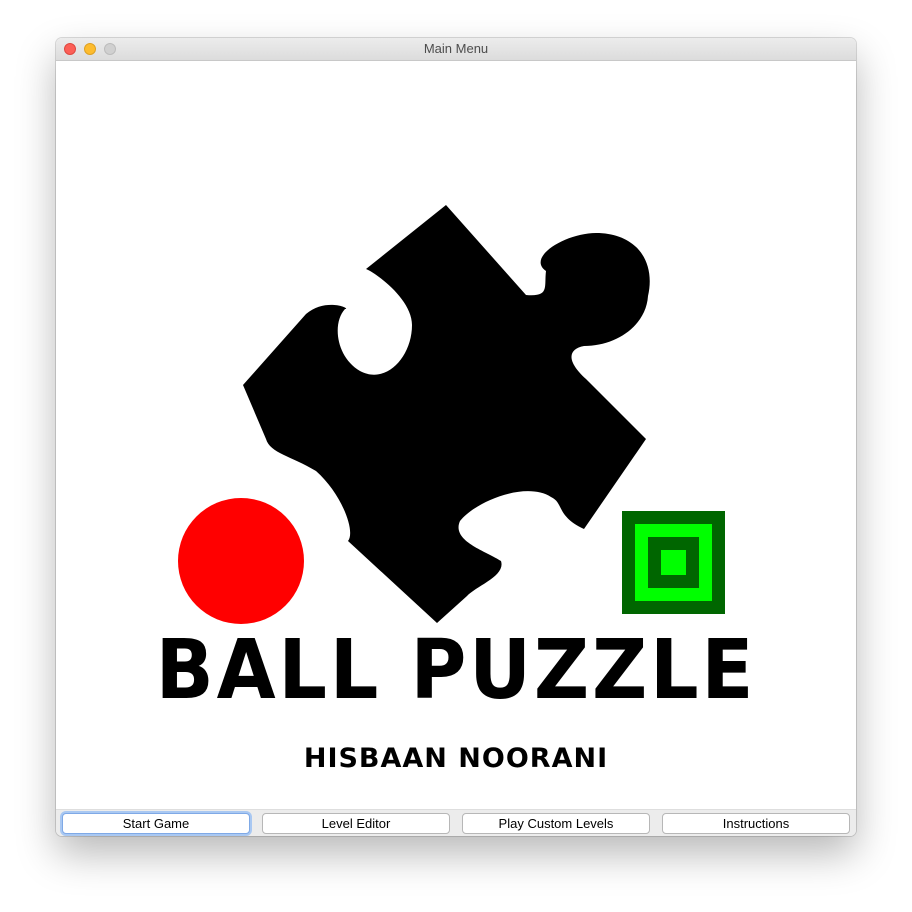 The width and height of the screenshot is (912, 912). I want to click on window-title: Main Menu, so click(456, 48).